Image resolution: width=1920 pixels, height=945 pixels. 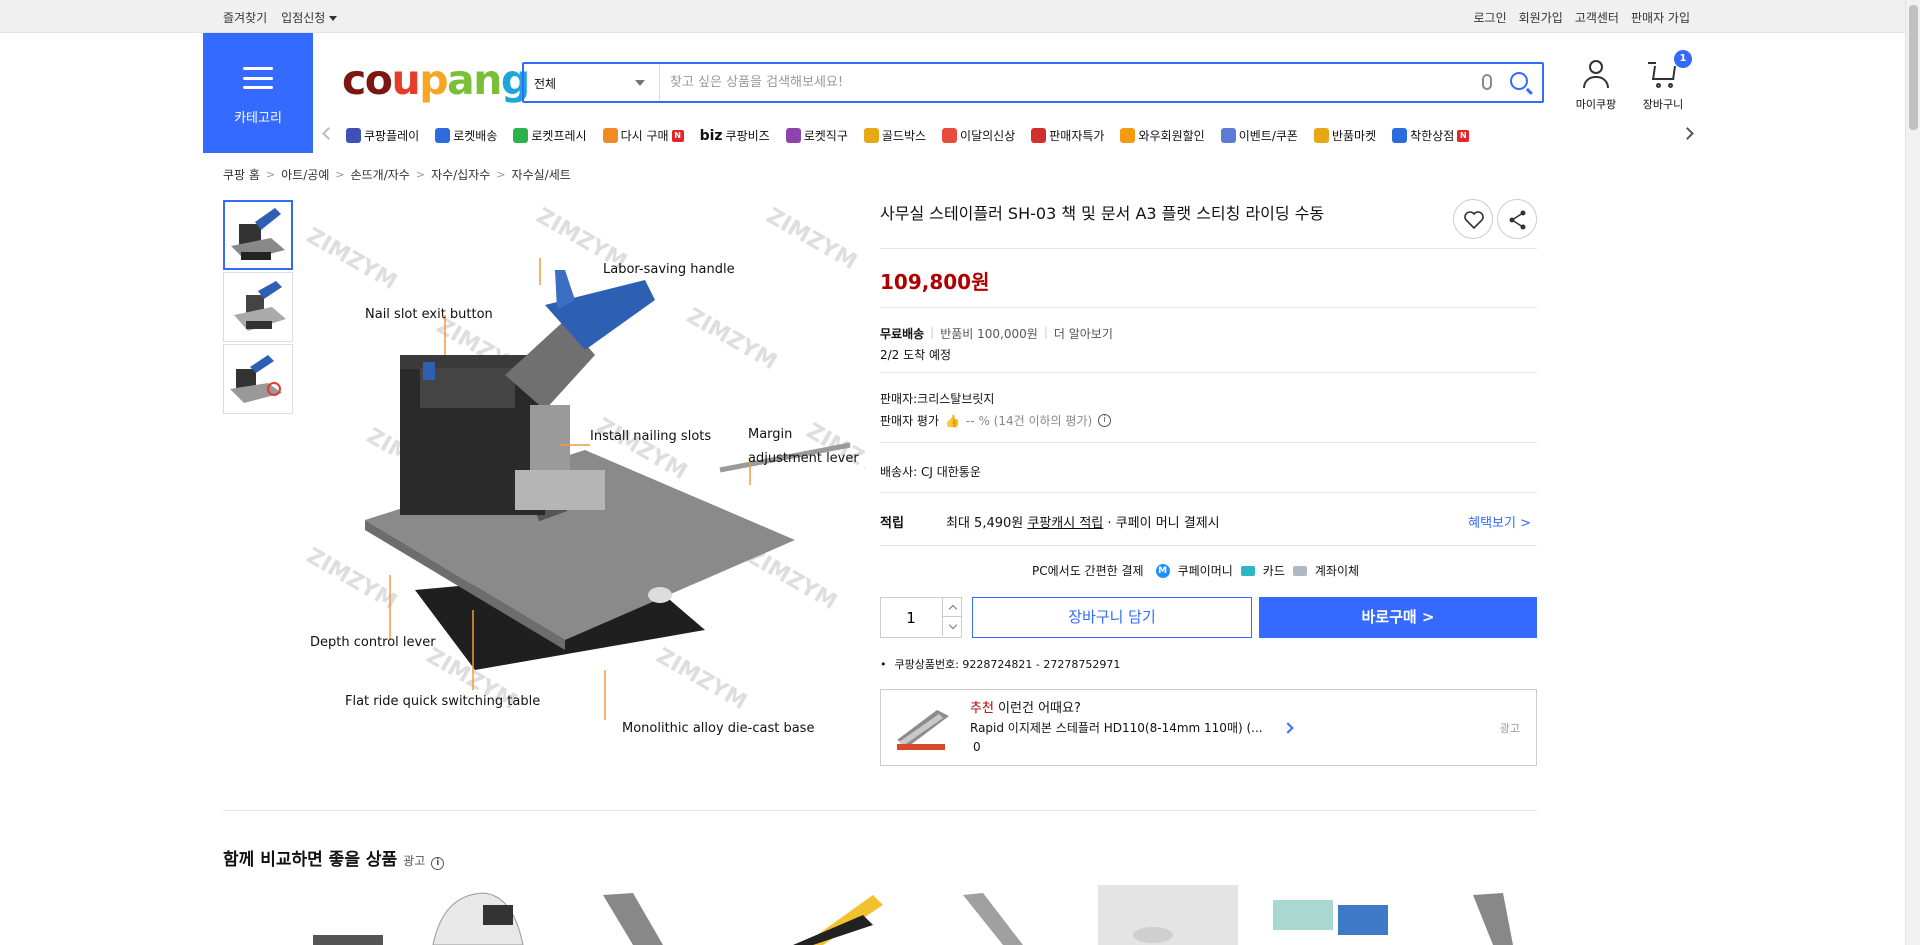 What do you see at coordinates (1463, 135) in the screenshot?
I see `new-badge: N` at bounding box center [1463, 135].